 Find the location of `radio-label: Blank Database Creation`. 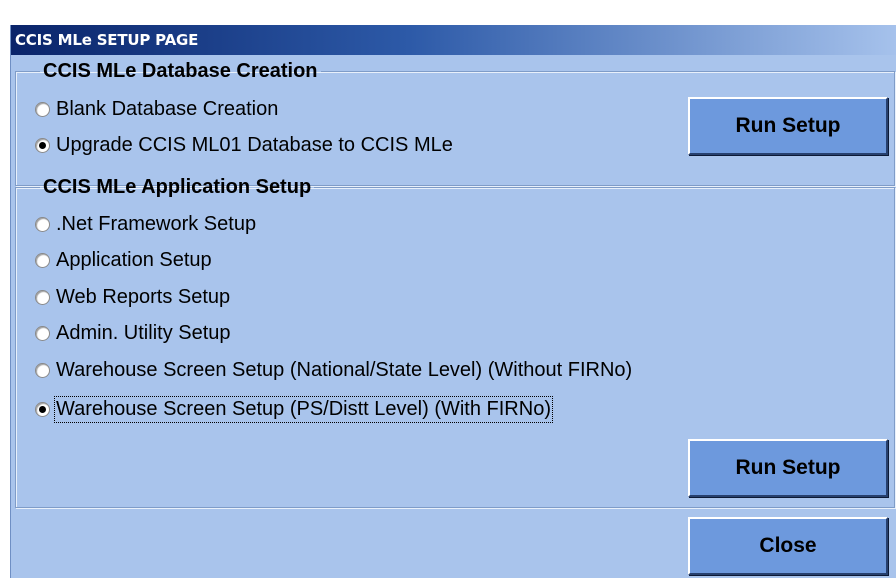

radio-label: Blank Database Creation is located at coordinates (167, 108).